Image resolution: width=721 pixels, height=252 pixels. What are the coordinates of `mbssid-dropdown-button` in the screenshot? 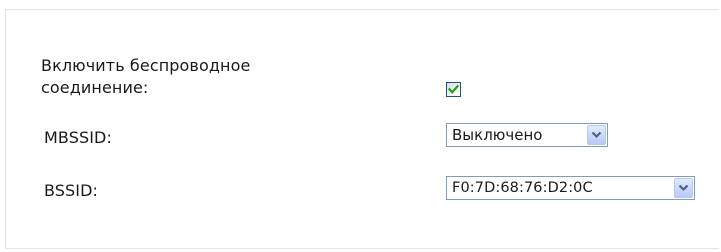 It's located at (596, 135).